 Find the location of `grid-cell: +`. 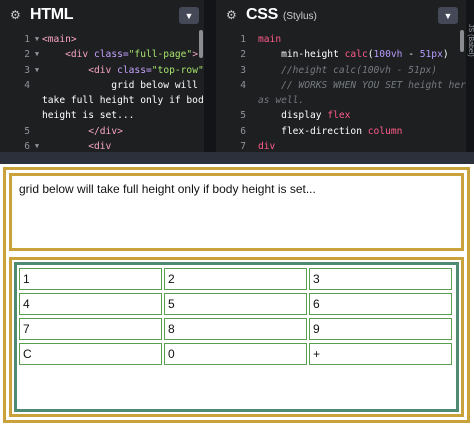

grid-cell: + is located at coordinates (380, 354).